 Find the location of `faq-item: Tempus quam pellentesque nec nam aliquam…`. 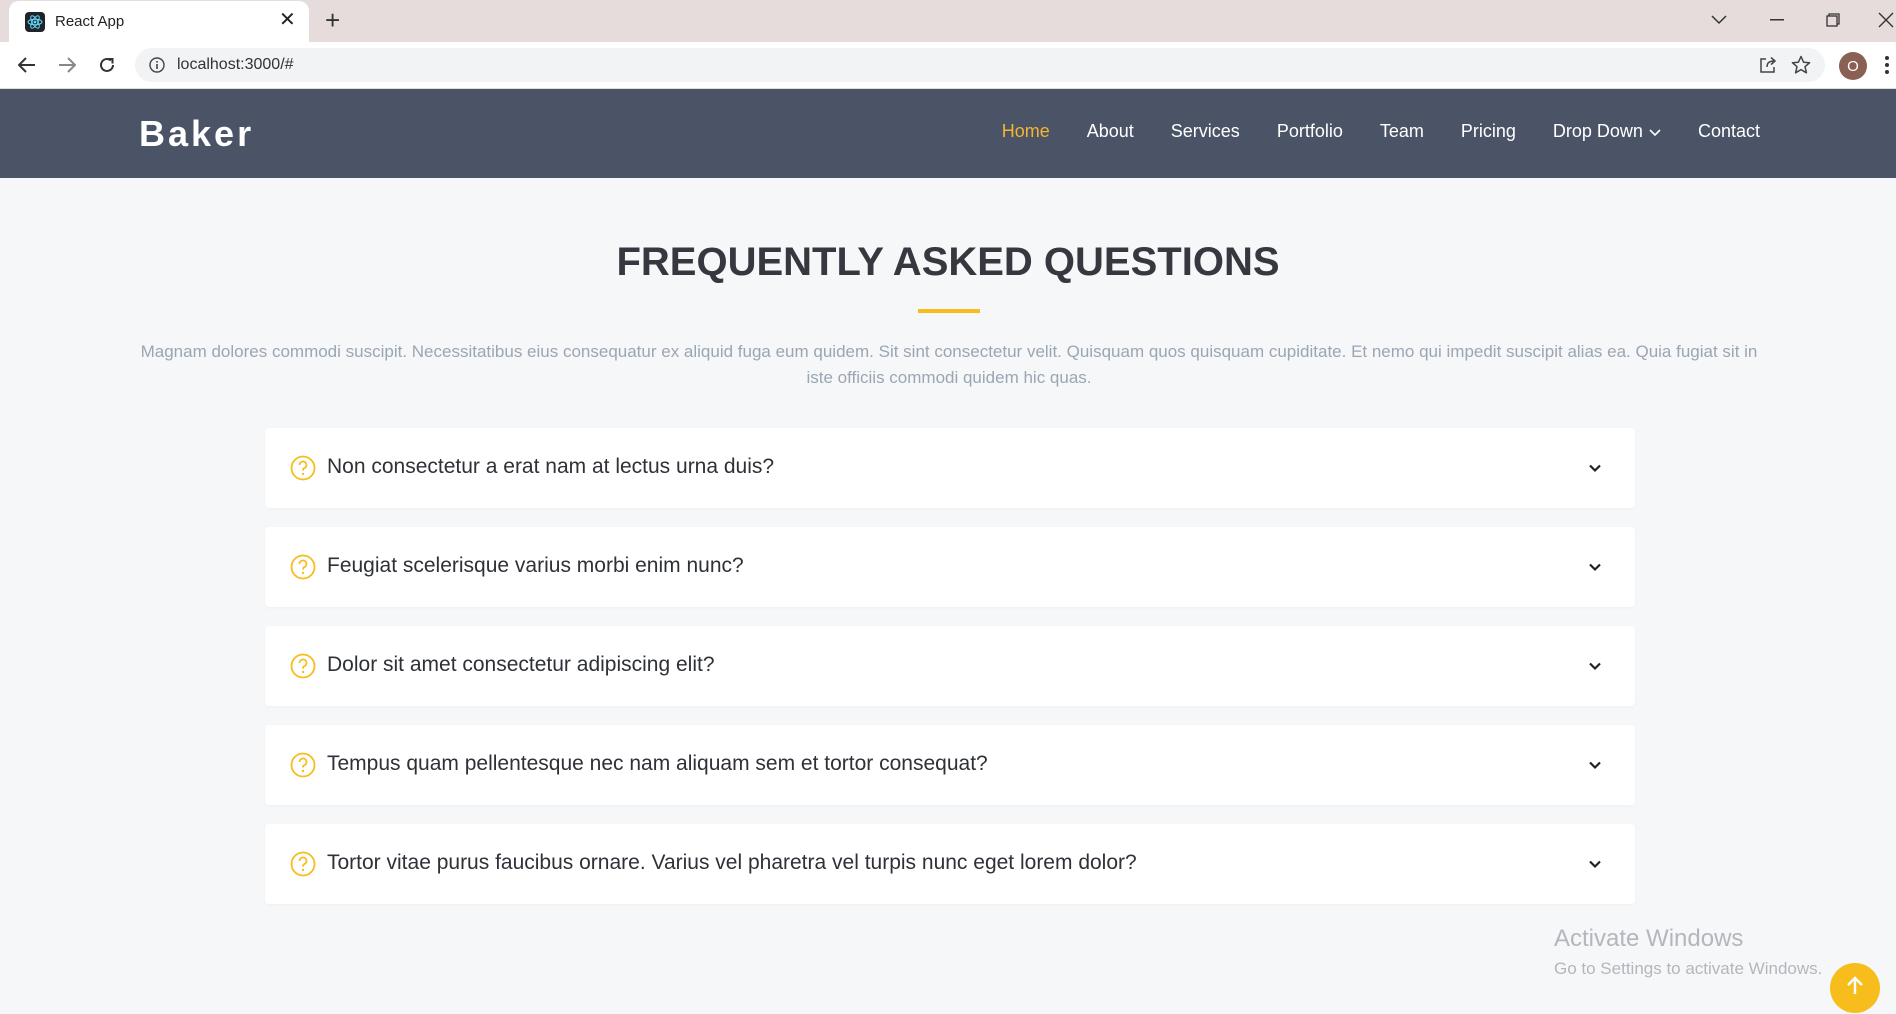

faq-item: Tempus quam pellentesque nec nam aliquam… is located at coordinates (950, 765).